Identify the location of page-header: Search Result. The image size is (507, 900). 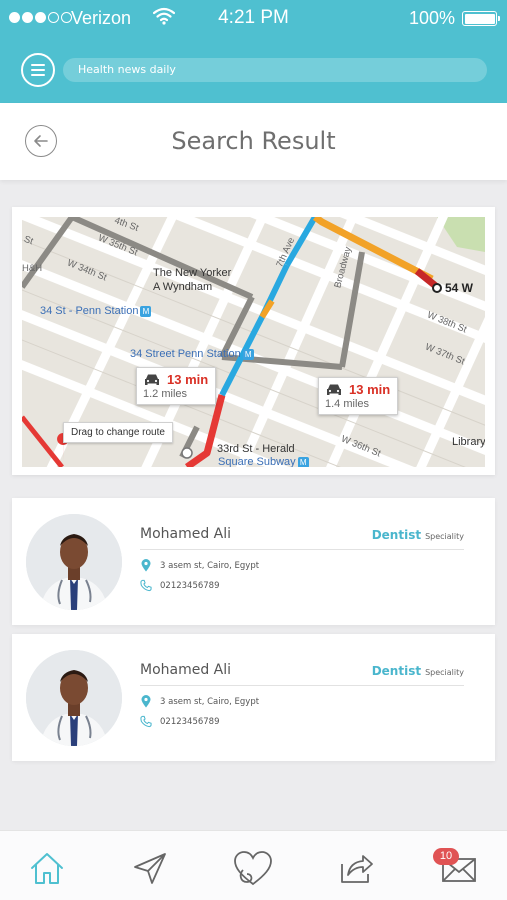
(253, 141).